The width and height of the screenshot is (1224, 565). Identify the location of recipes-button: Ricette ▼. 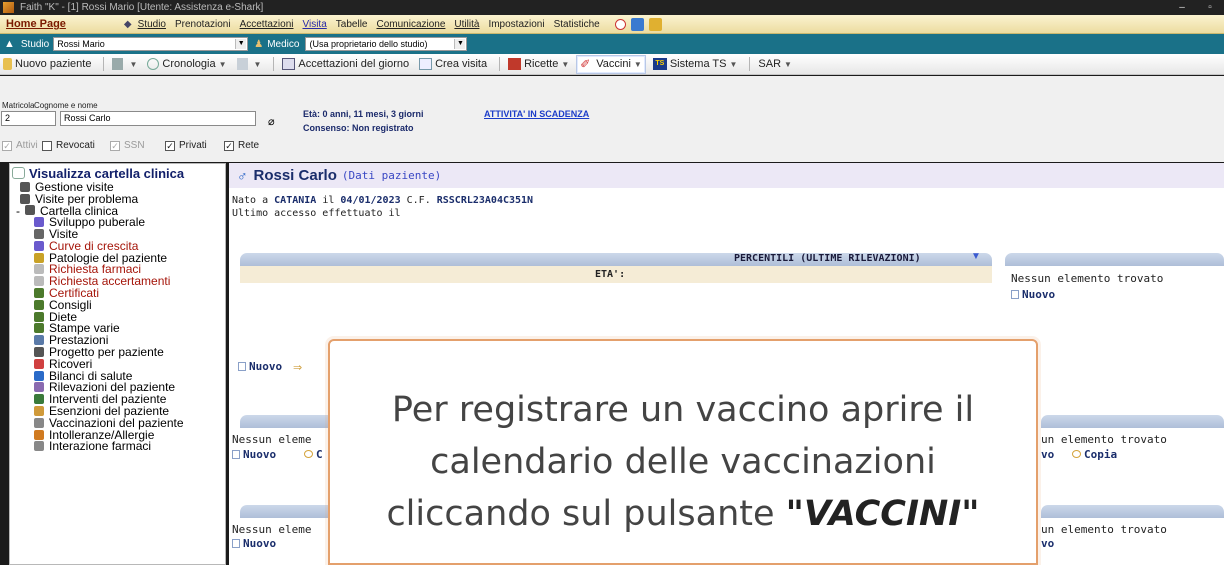
(538, 64).